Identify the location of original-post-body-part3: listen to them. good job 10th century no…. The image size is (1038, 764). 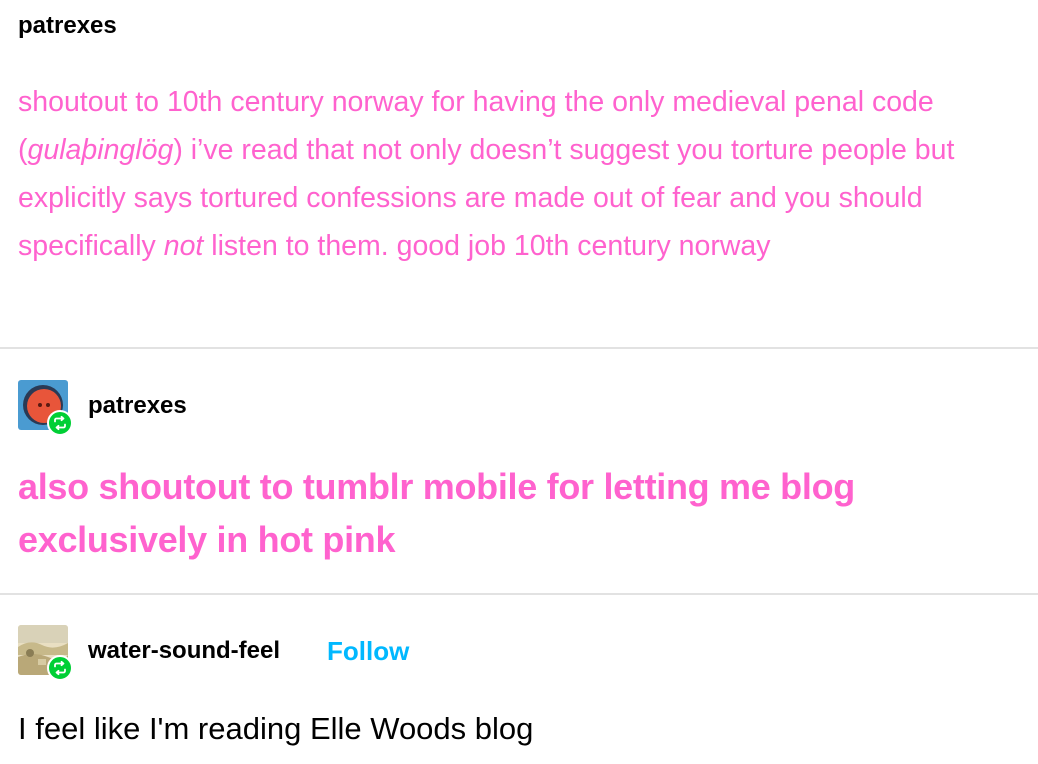
(487, 246).